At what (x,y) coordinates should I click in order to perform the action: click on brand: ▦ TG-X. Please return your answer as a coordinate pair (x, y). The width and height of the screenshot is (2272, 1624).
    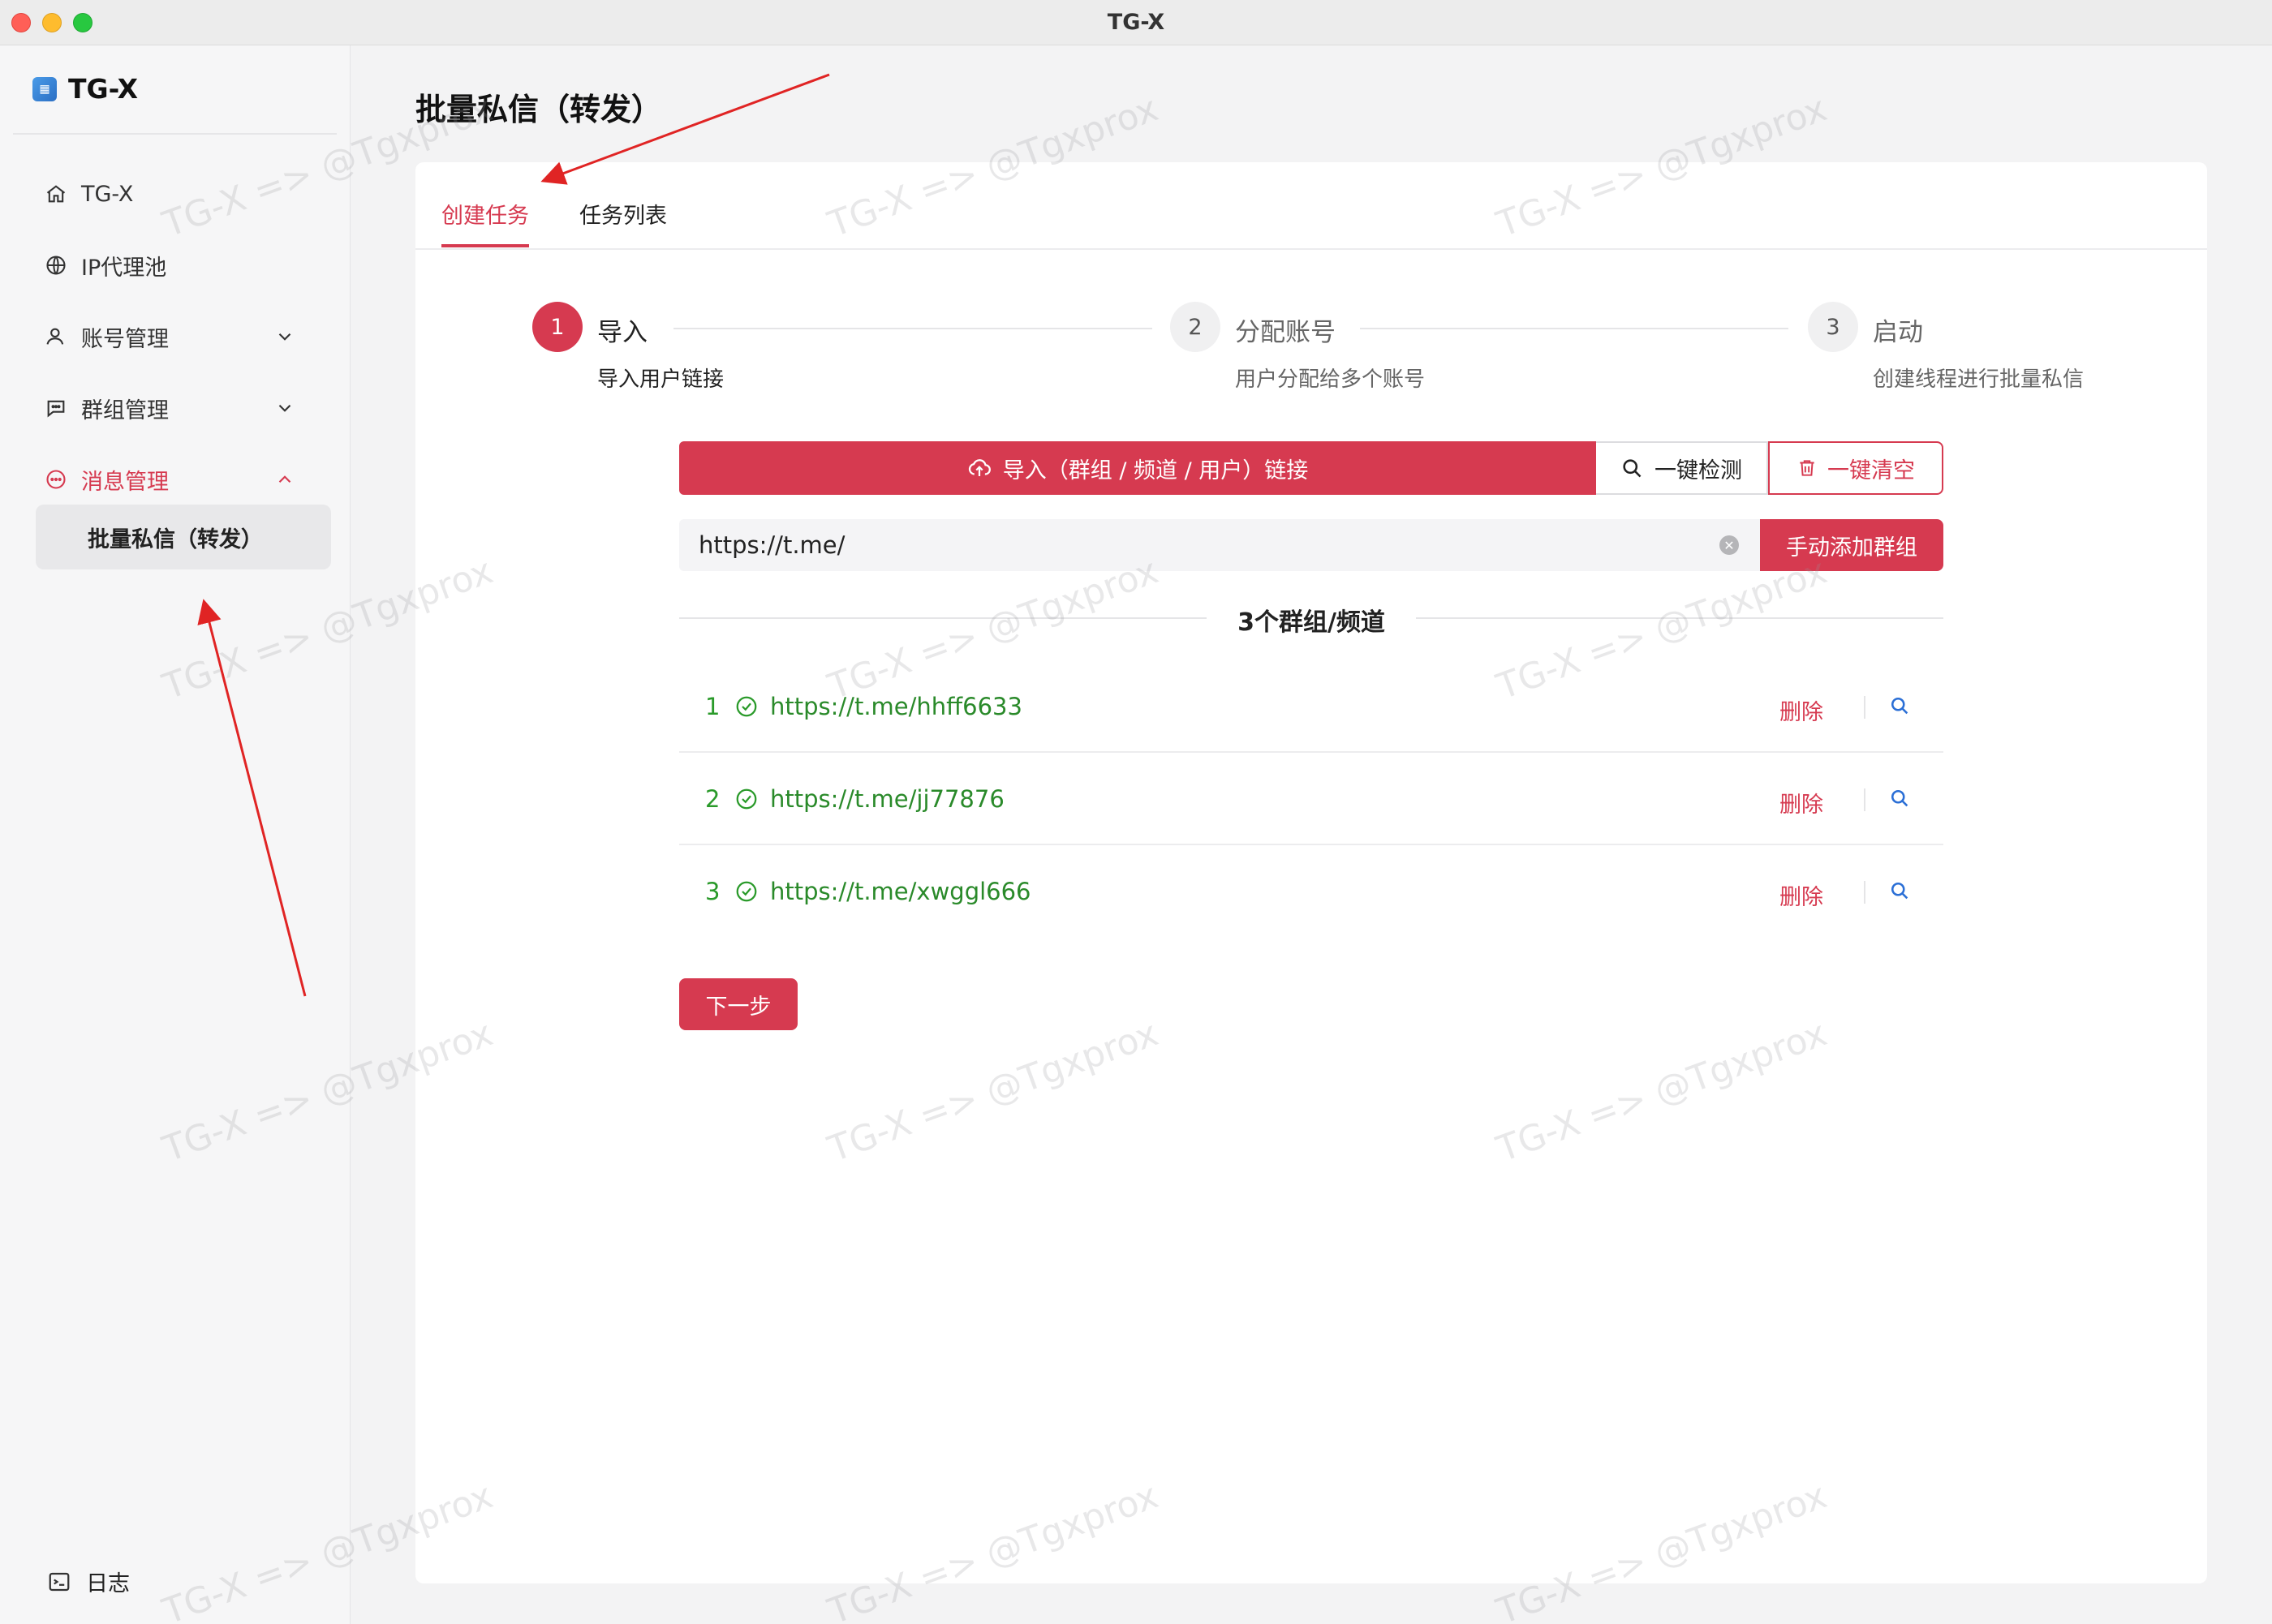
    Looking at the image, I should click on (85, 89).